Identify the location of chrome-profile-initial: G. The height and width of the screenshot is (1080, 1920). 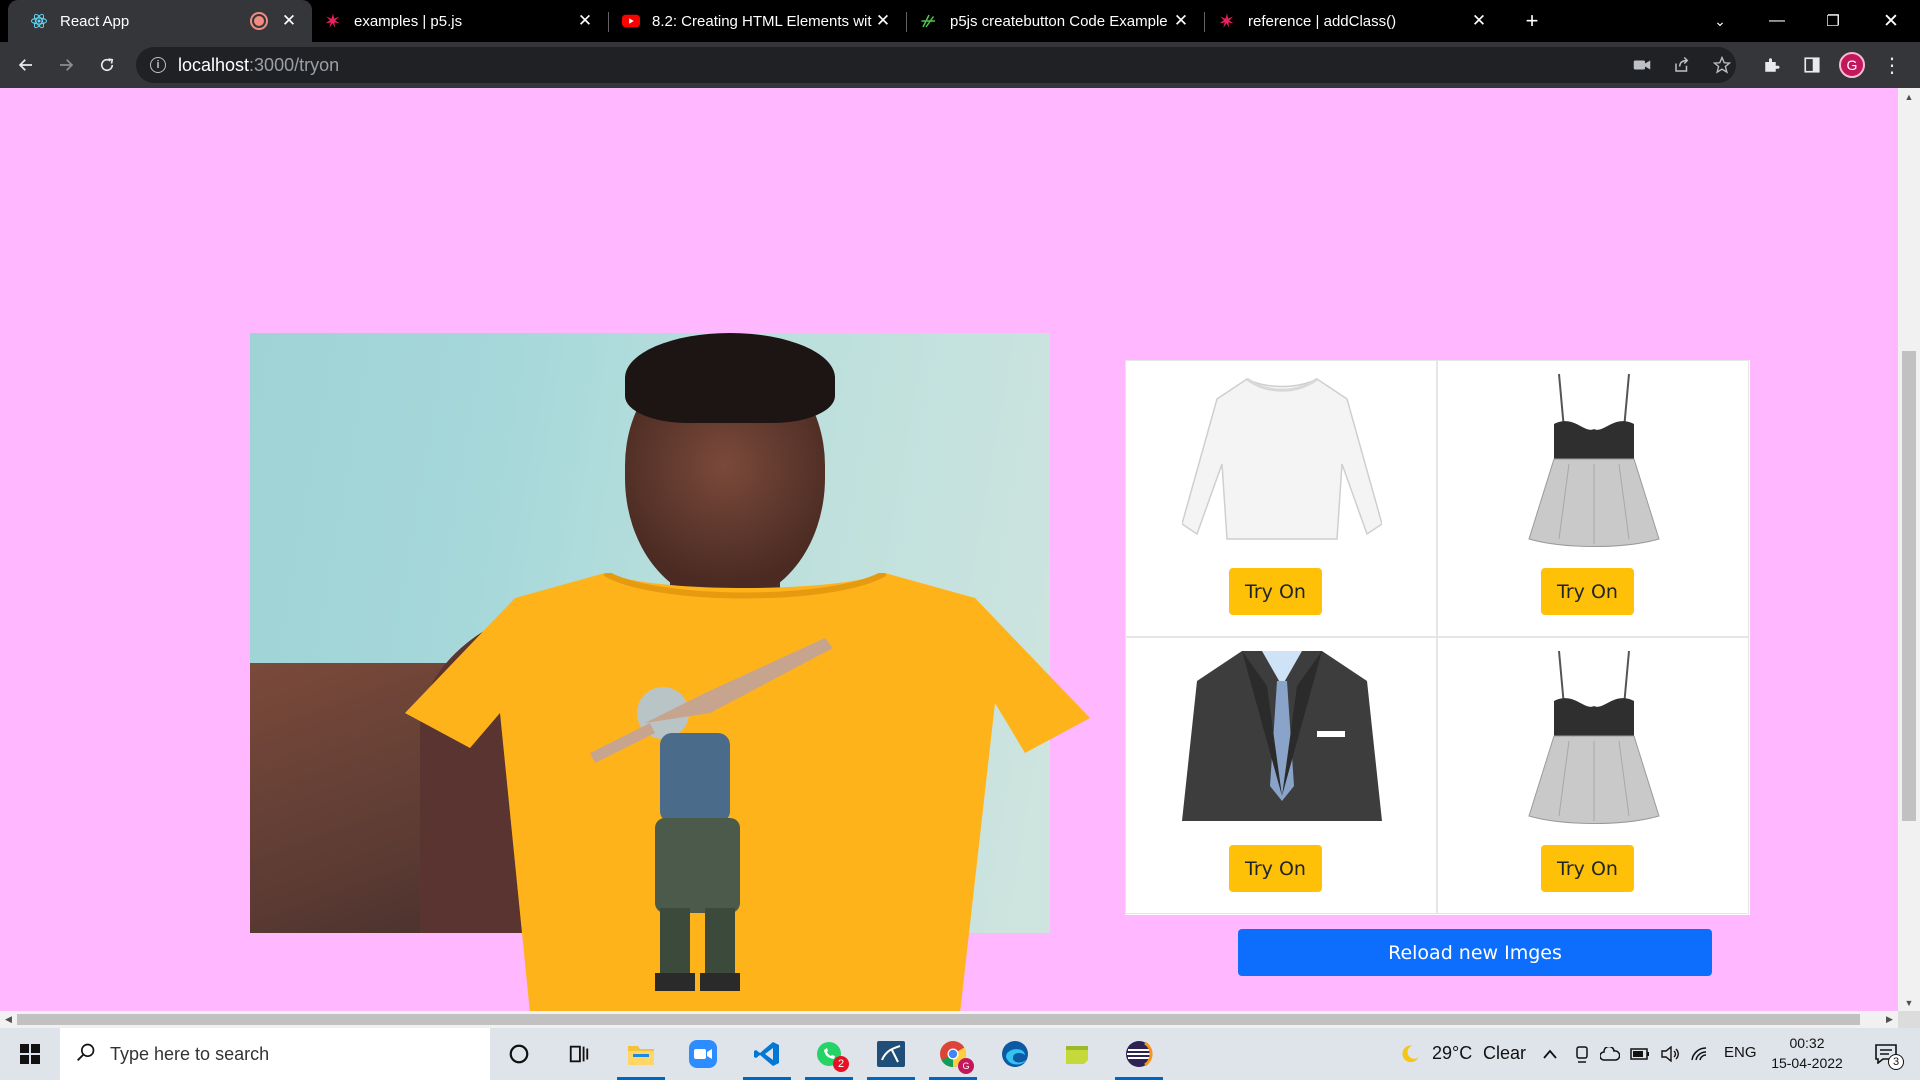
(966, 1066).